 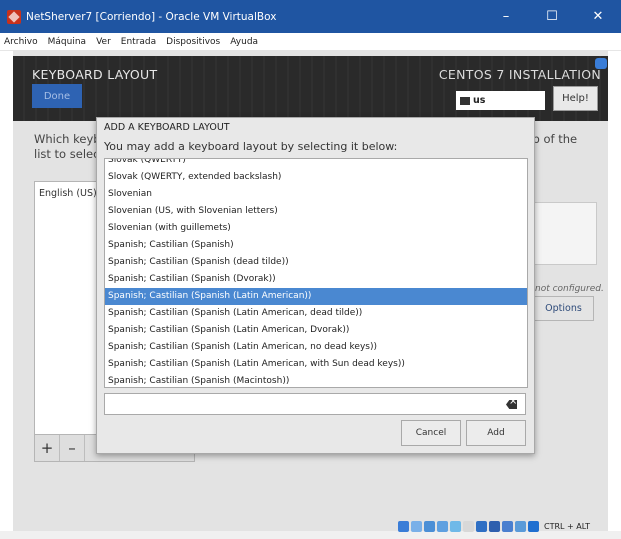 What do you see at coordinates (139, 42) in the screenshot?
I see `menu-entrada: Entrada` at bounding box center [139, 42].